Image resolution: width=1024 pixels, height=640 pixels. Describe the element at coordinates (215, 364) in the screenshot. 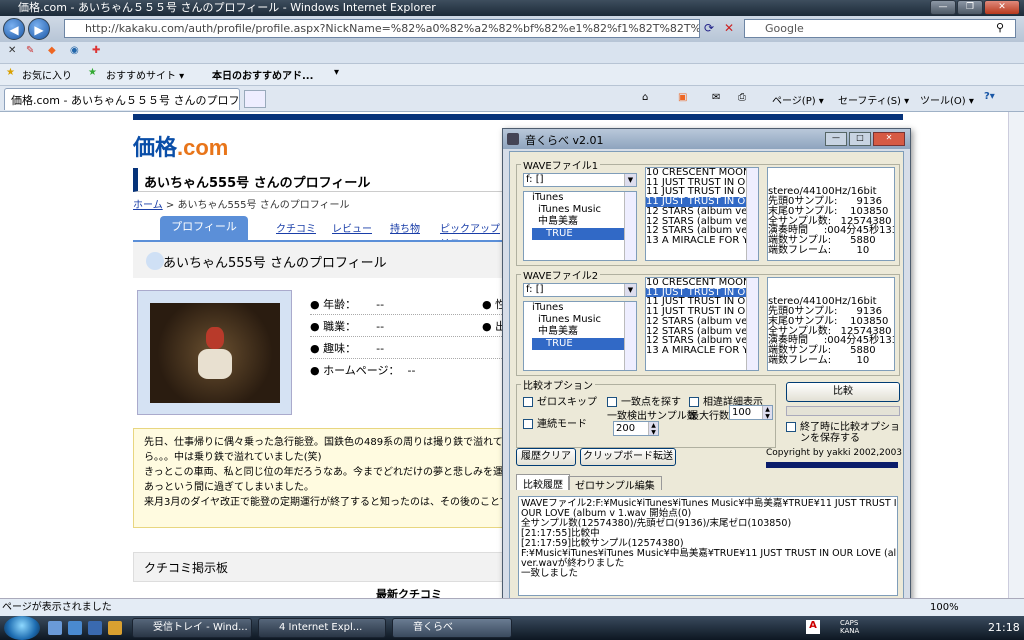

I see `figure-body` at that location.